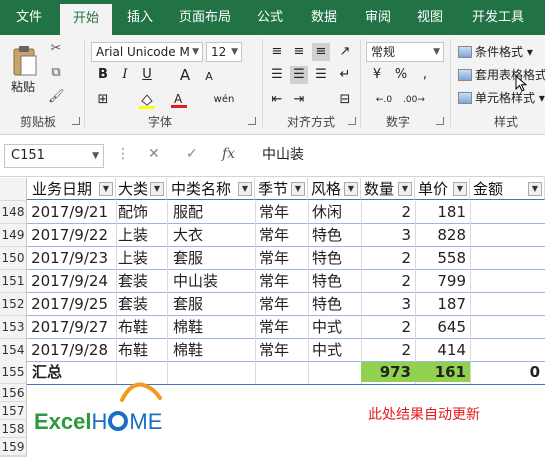 This screenshot has width=545, height=457. I want to click on alignment-launcher-icon, so click(352, 121).